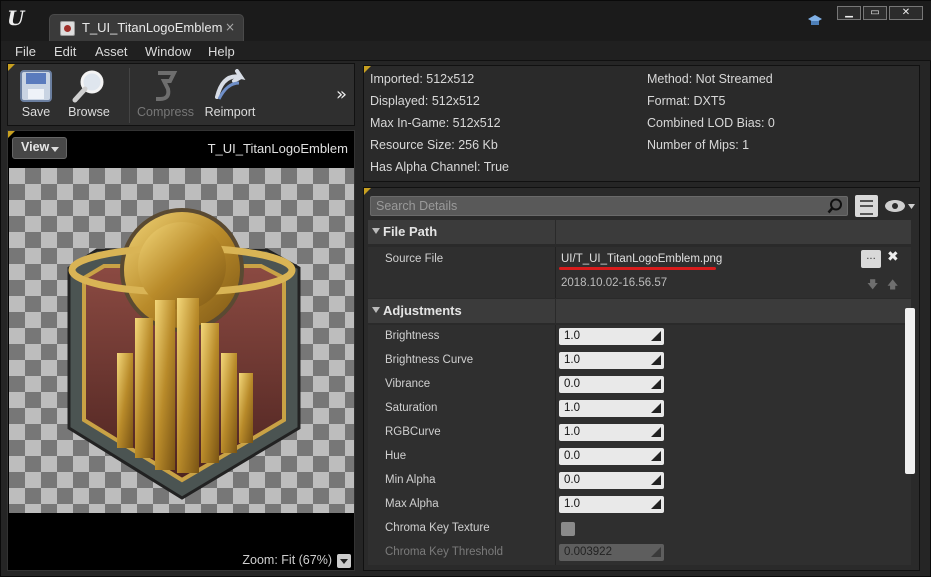 This screenshot has width=931, height=577. What do you see at coordinates (866, 206) in the screenshot?
I see `property-matrix-button` at bounding box center [866, 206].